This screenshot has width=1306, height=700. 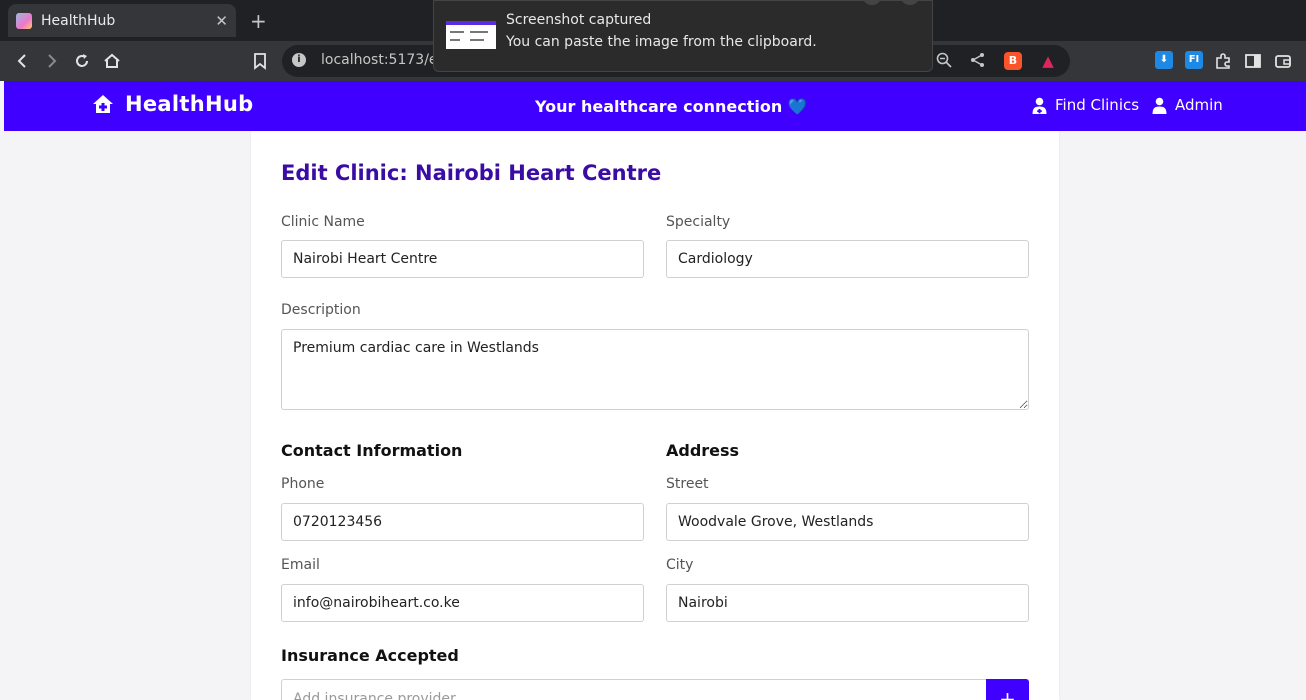 What do you see at coordinates (978, 61) in the screenshot?
I see `share-icon` at bounding box center [978, 61].